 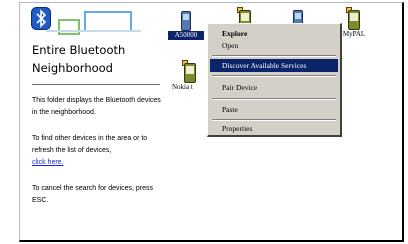 I want to click on menu-item-pair-device: Pair Device, so click(x=274, y=87).